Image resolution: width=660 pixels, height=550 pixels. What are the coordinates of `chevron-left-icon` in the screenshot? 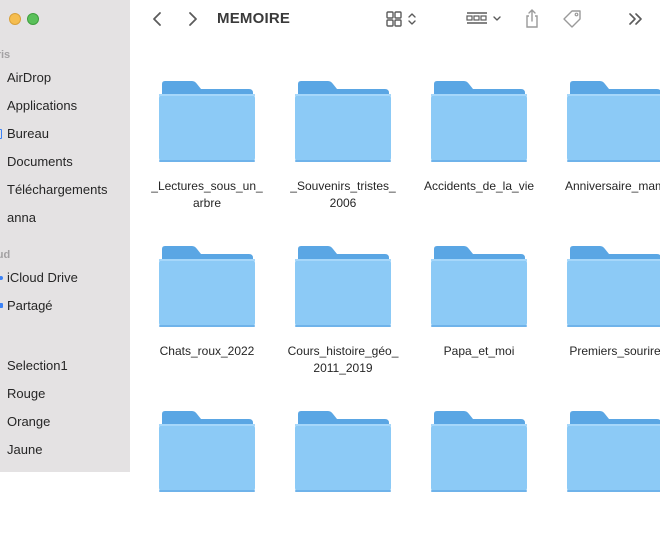 It's located at (157, 19).